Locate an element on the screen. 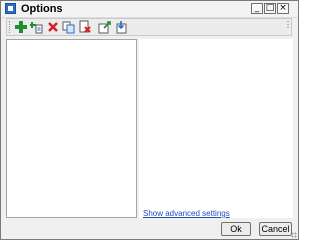 The image size is (320, 240). close-button: × is located at coordinates (283, 8).